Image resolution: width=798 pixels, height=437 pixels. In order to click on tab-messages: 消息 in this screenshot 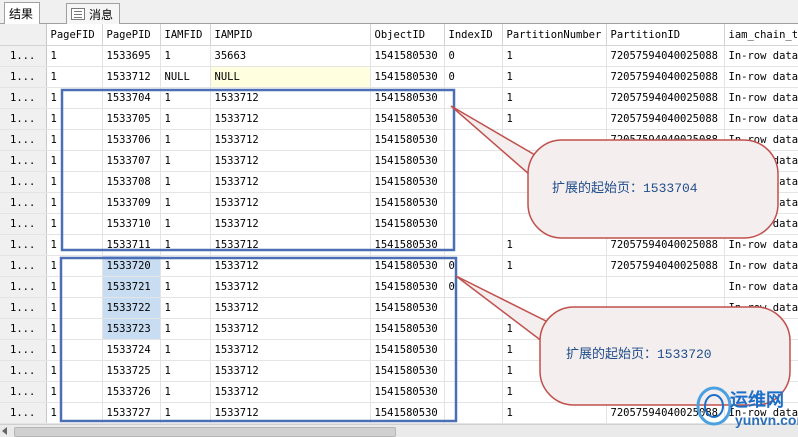, I will do `click(93, 13)`.